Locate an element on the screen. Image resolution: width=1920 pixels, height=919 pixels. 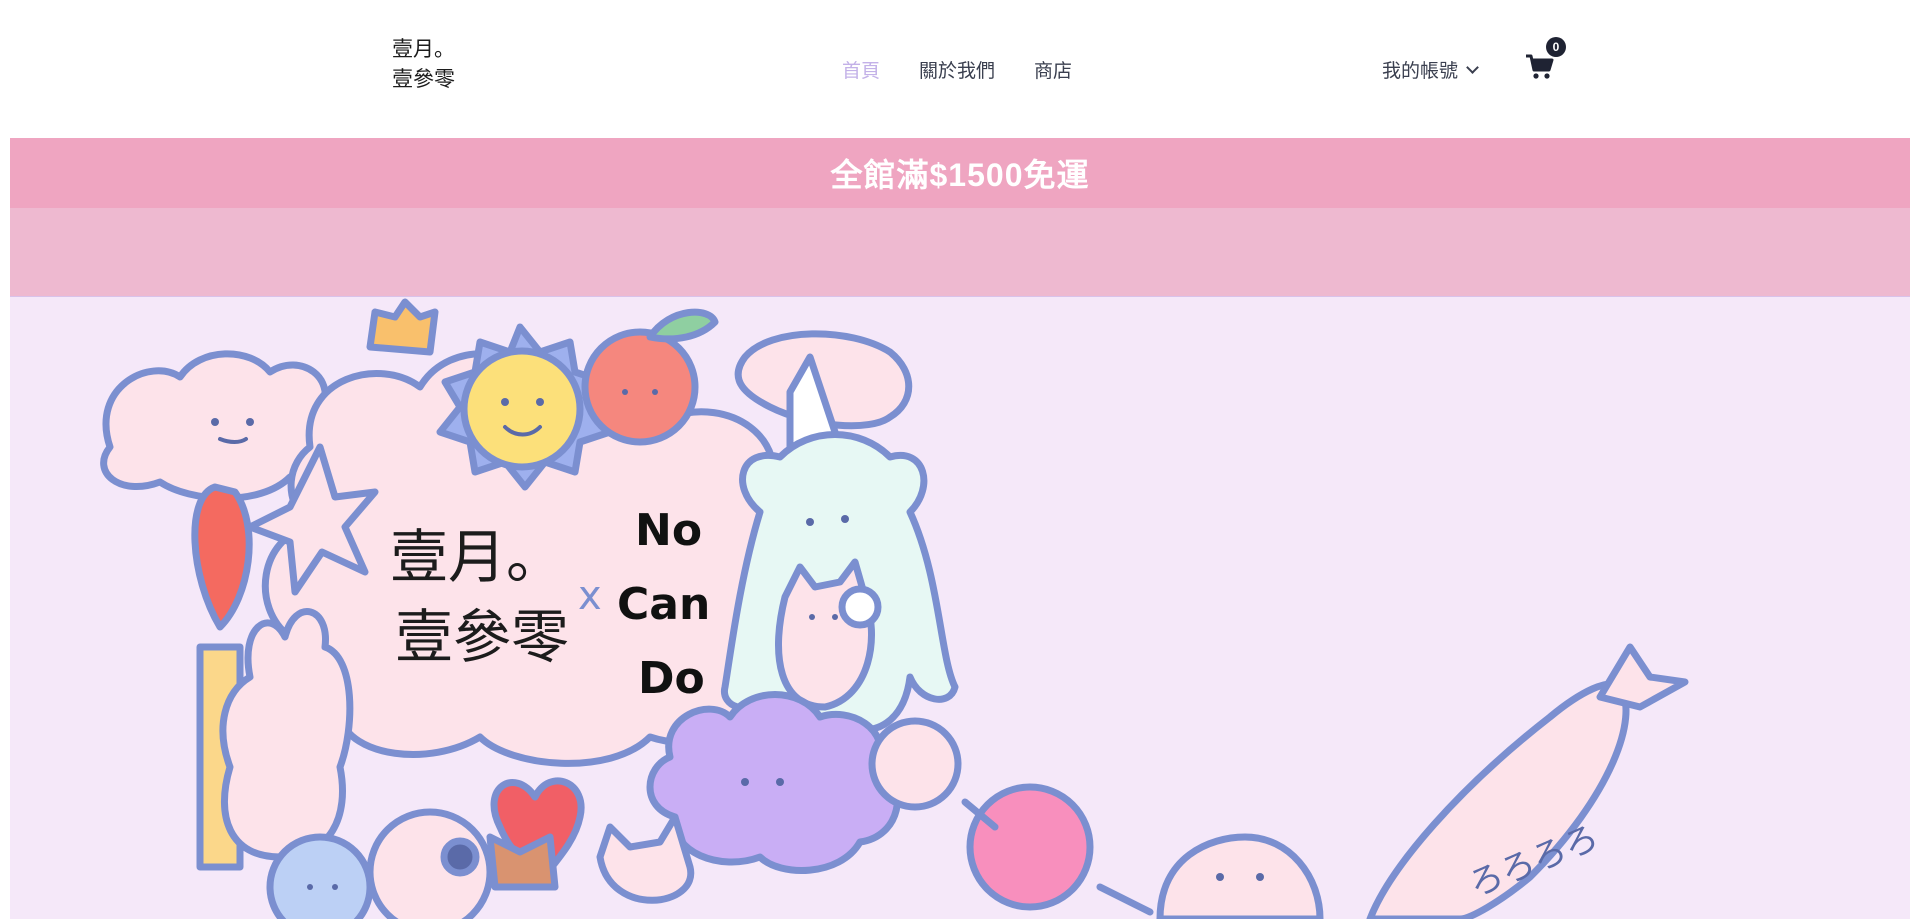
artwork-brand-left-line2: 壹參零 is located at coordinates (482, 637).